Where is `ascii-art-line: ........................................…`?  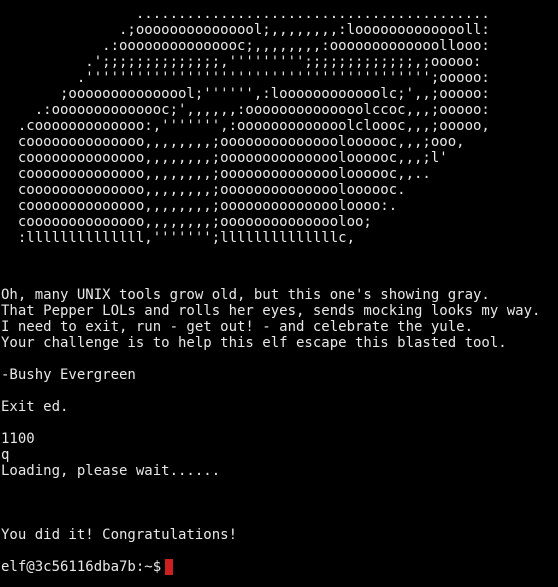 ascii-art-line: ........................................… is located at coordinates (245, 14).